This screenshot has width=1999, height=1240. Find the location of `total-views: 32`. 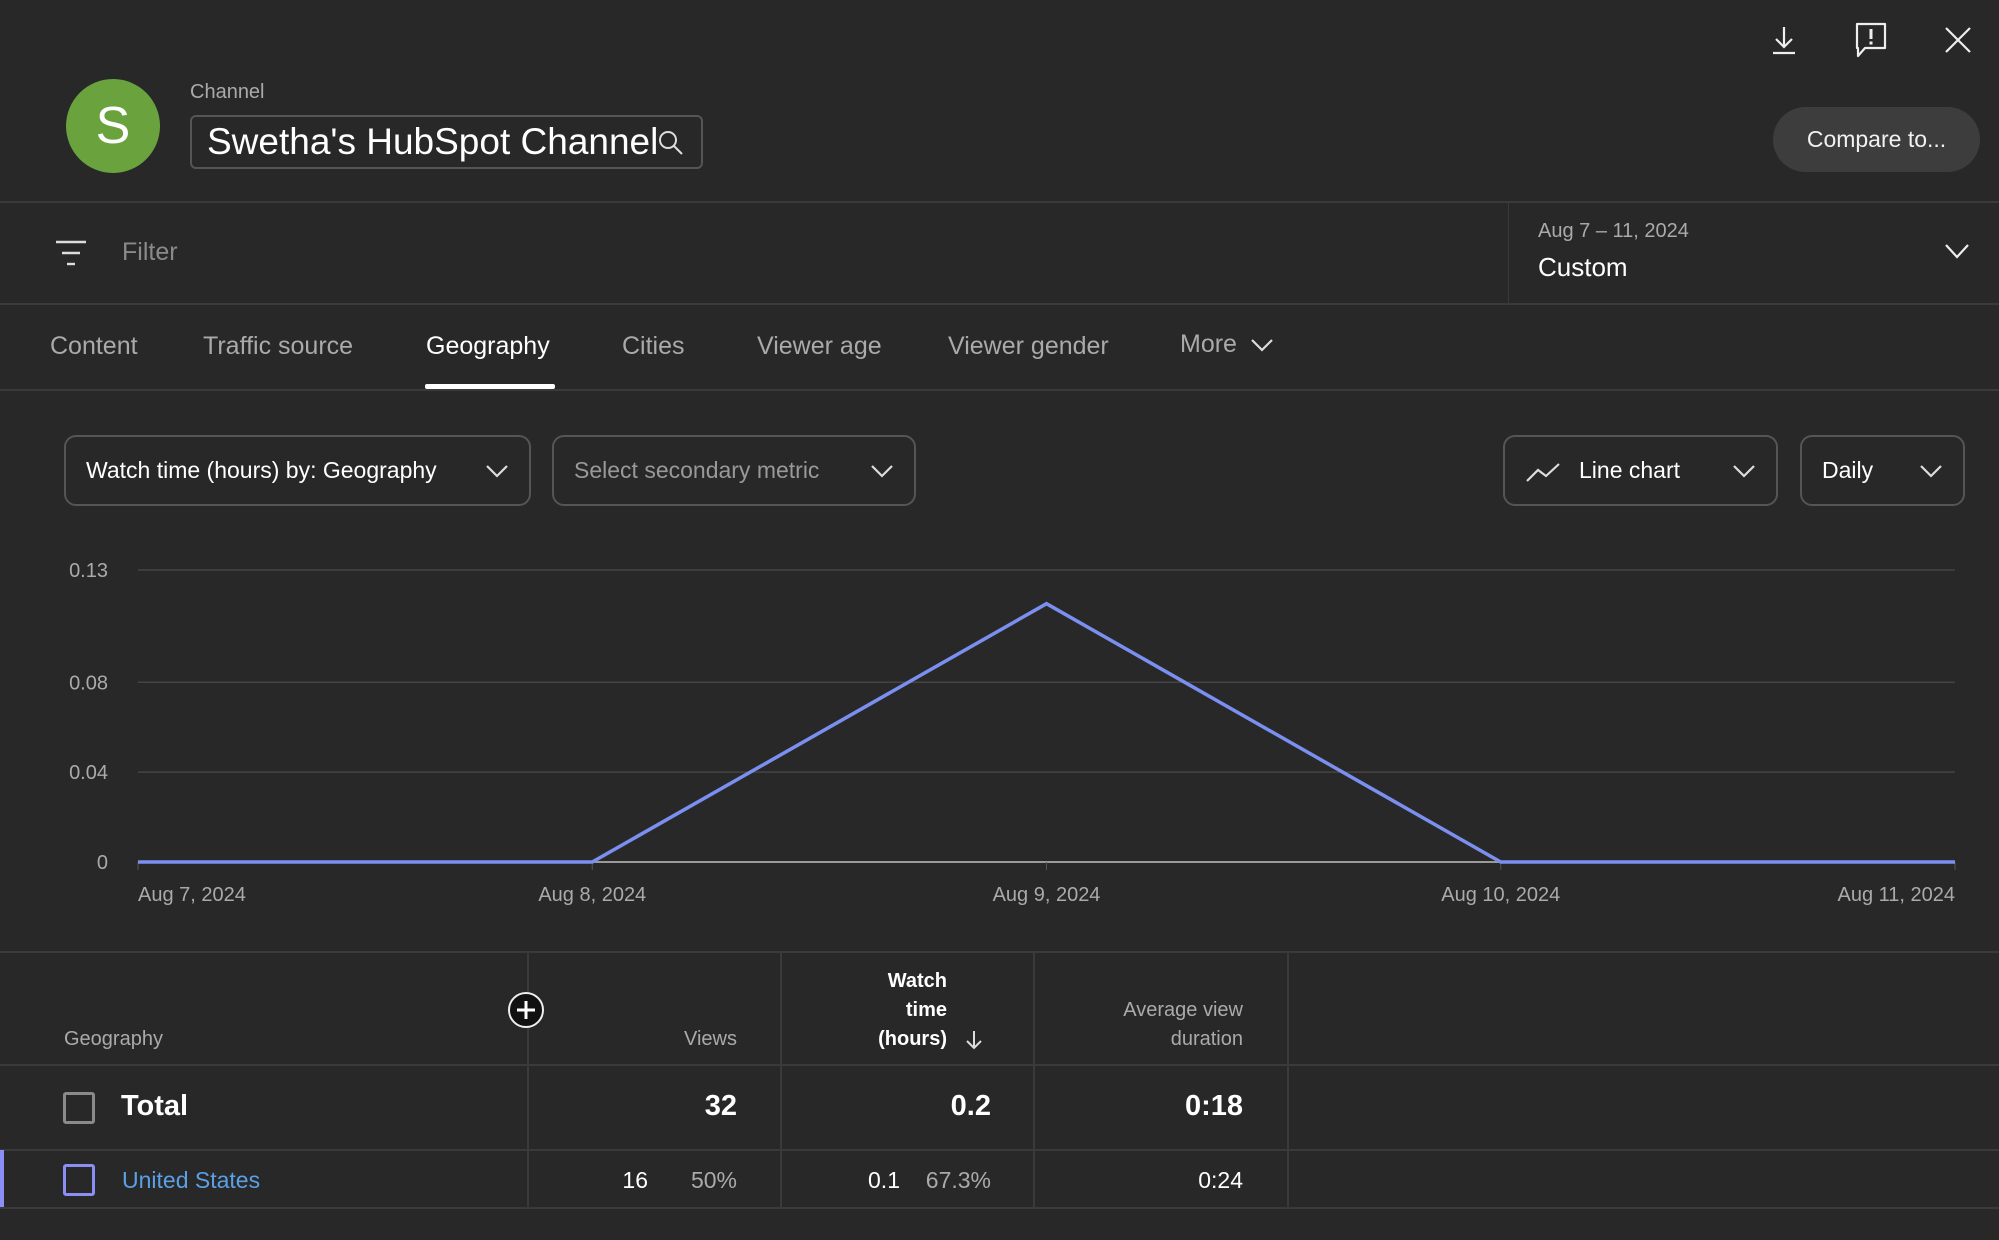

total-views: 32 is located at coordinates (720, 1106).